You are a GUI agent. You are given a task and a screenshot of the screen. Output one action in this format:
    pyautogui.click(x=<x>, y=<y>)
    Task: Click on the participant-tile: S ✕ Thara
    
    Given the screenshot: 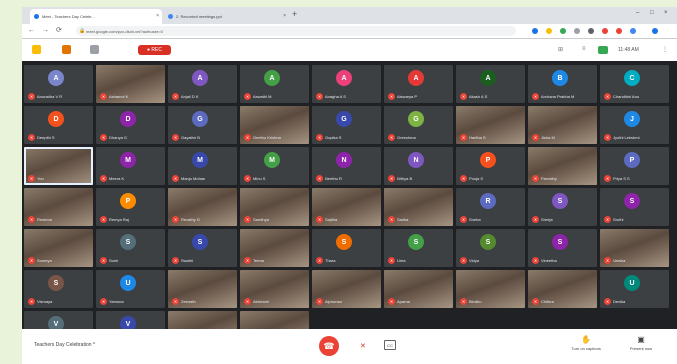 What is the action you would take?
    pyautogui.click(x=346, y=248)
    